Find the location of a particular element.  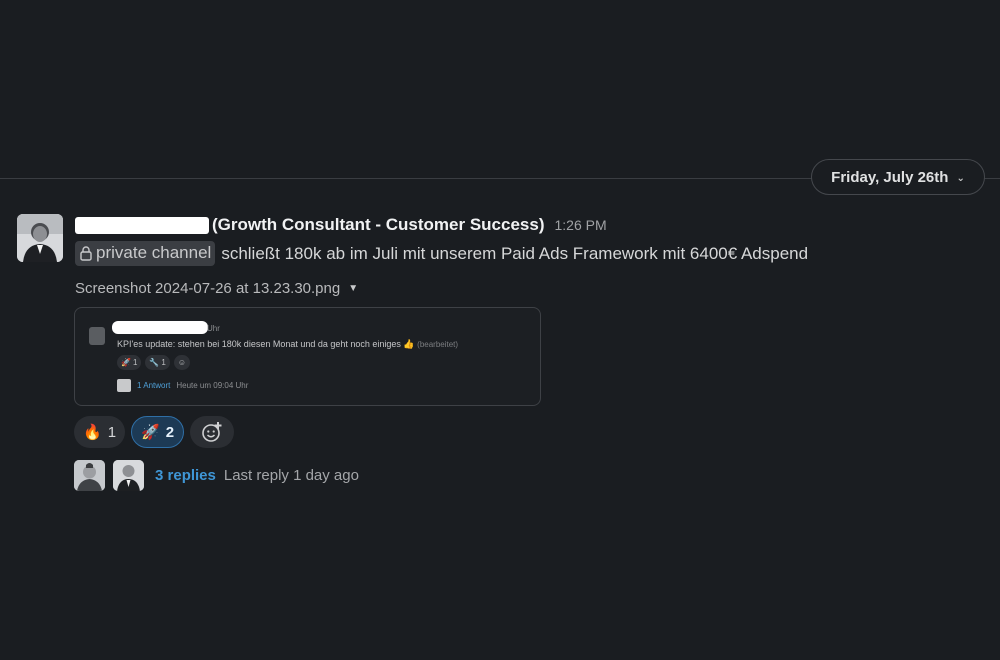

attachment-header: Screenshot 2024-07-26 at 13.23.30.png ▼ is located at coordinates (216, 288).